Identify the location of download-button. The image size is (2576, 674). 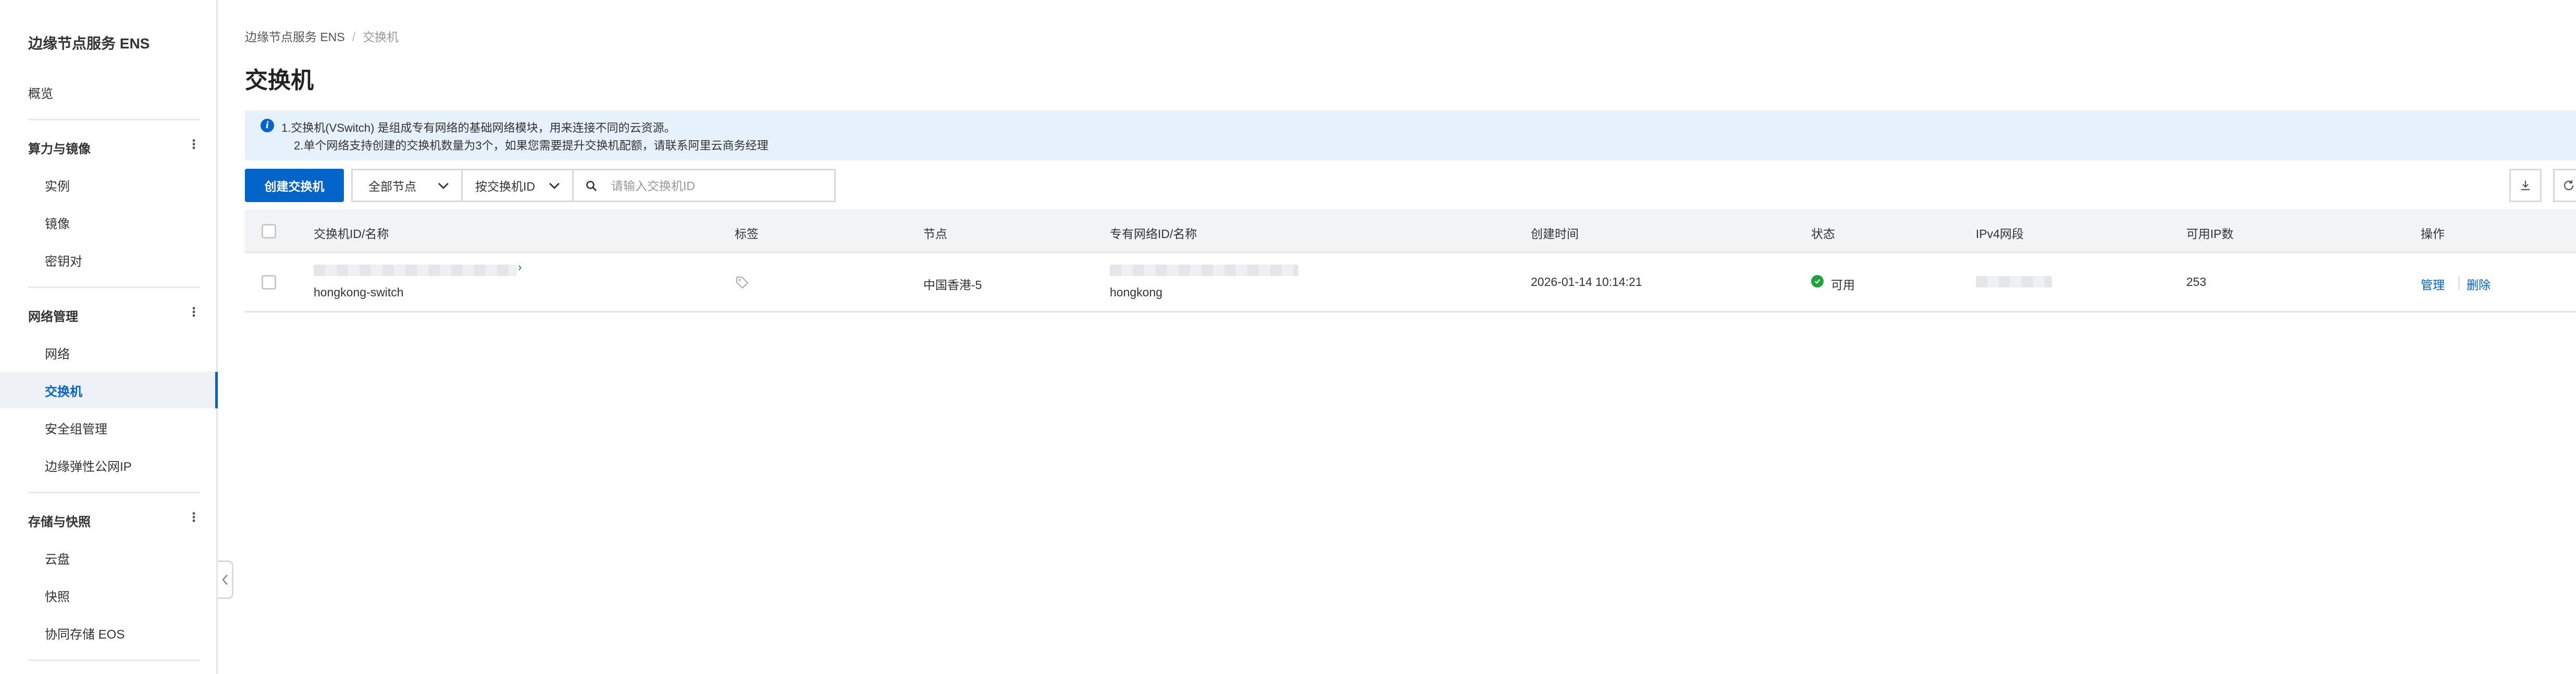
(2525, 185).